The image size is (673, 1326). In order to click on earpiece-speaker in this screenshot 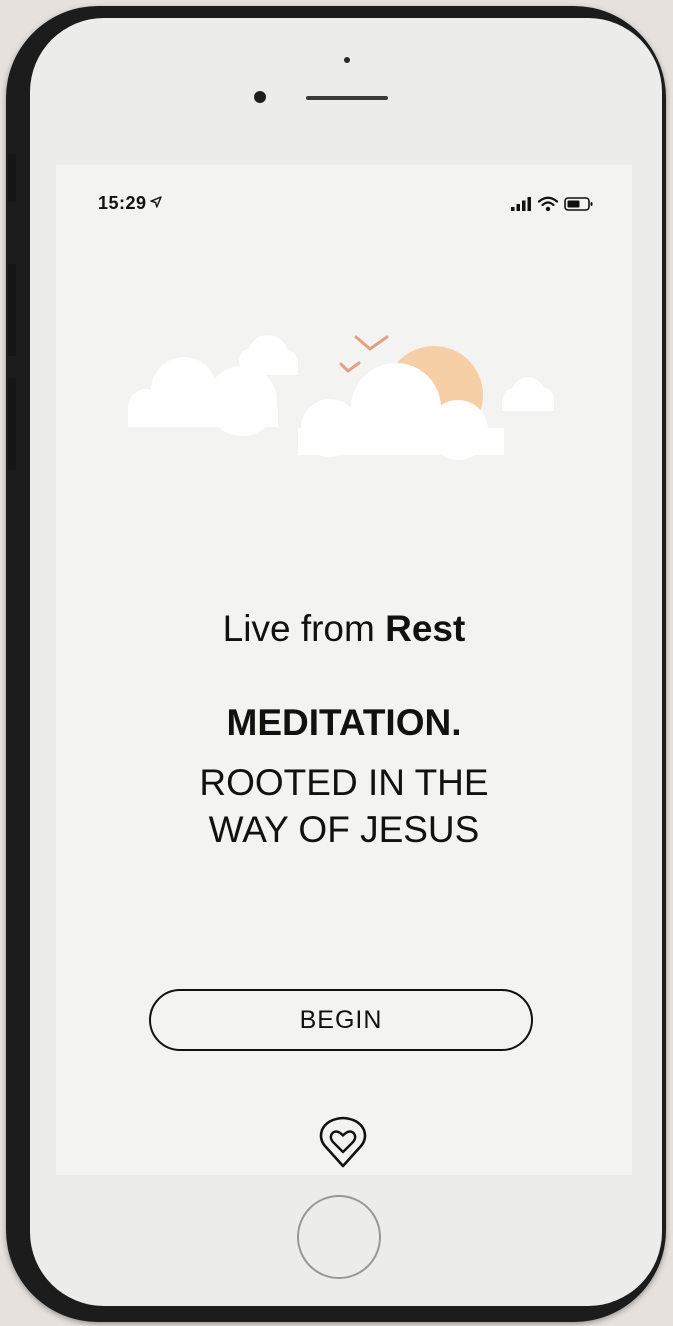, I will do `click(347, 98)`.